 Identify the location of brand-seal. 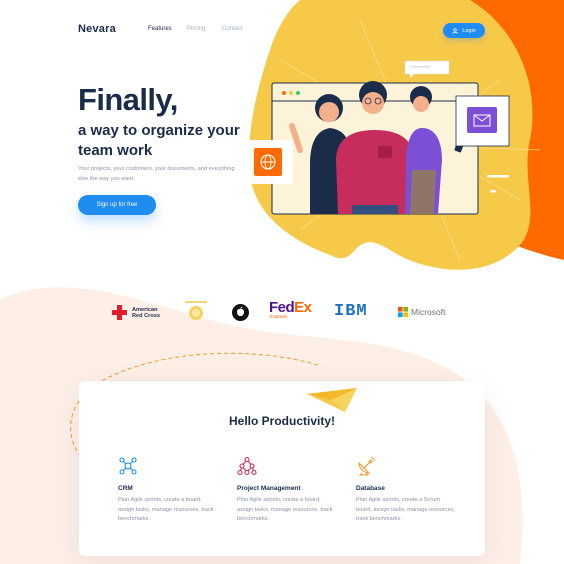
(196, 311).